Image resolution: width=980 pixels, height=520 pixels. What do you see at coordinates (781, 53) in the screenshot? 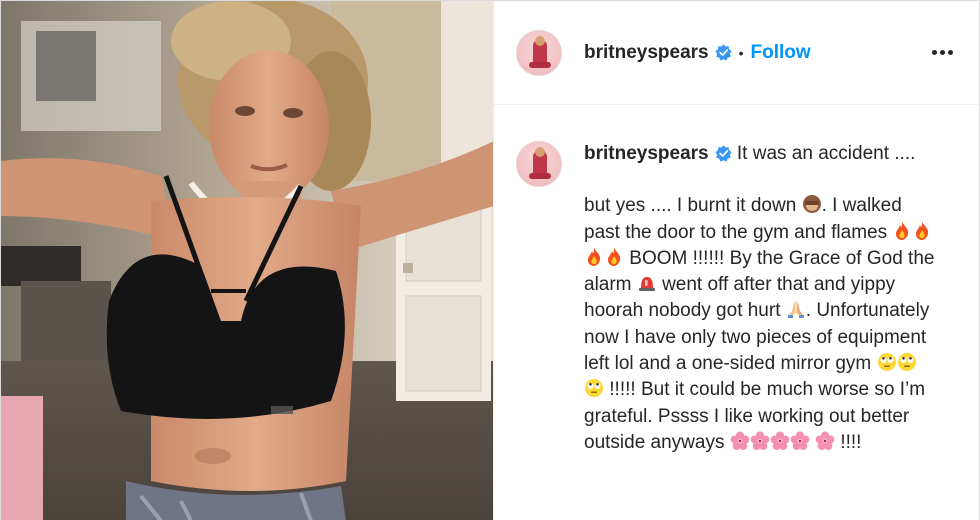
I see `follow-button: Follow` at bounding box center [781, 53].